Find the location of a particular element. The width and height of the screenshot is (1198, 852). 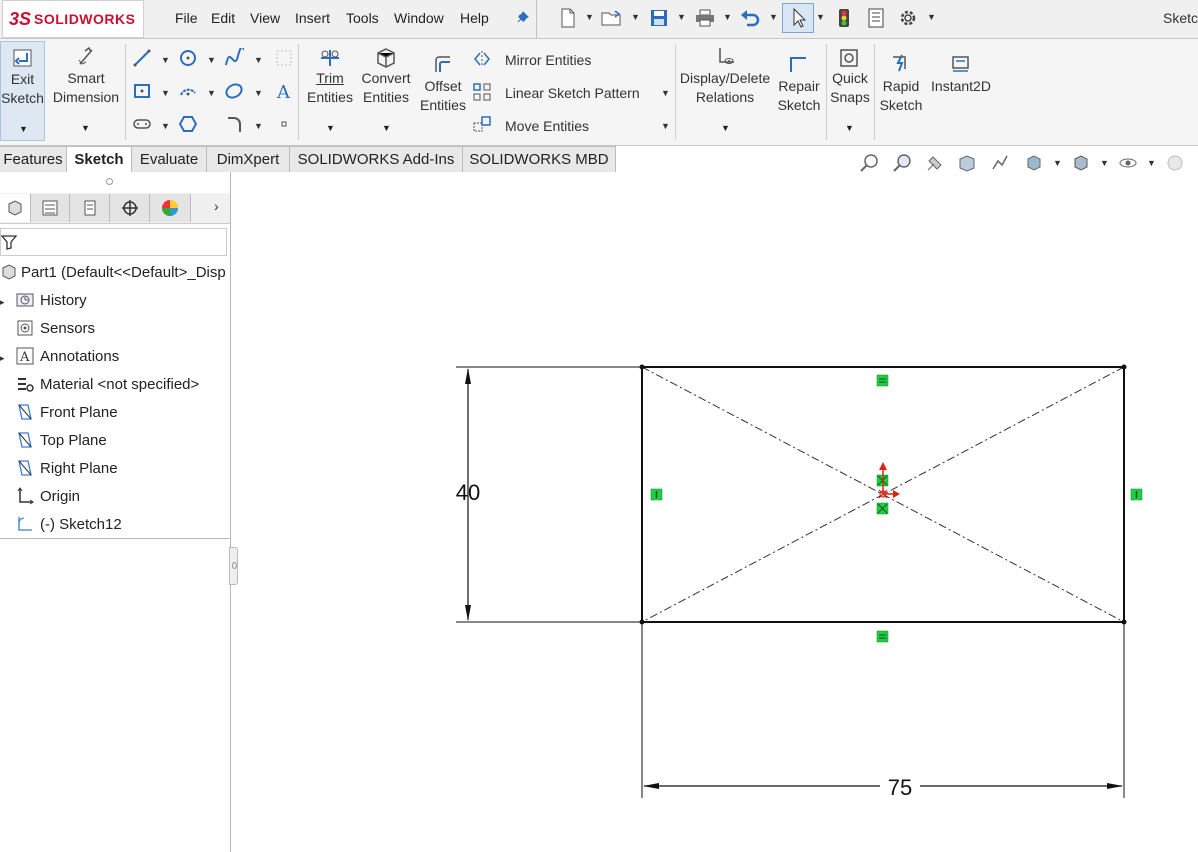

save-dropdown-icon: ▼ is located at coordinates (681, 17).